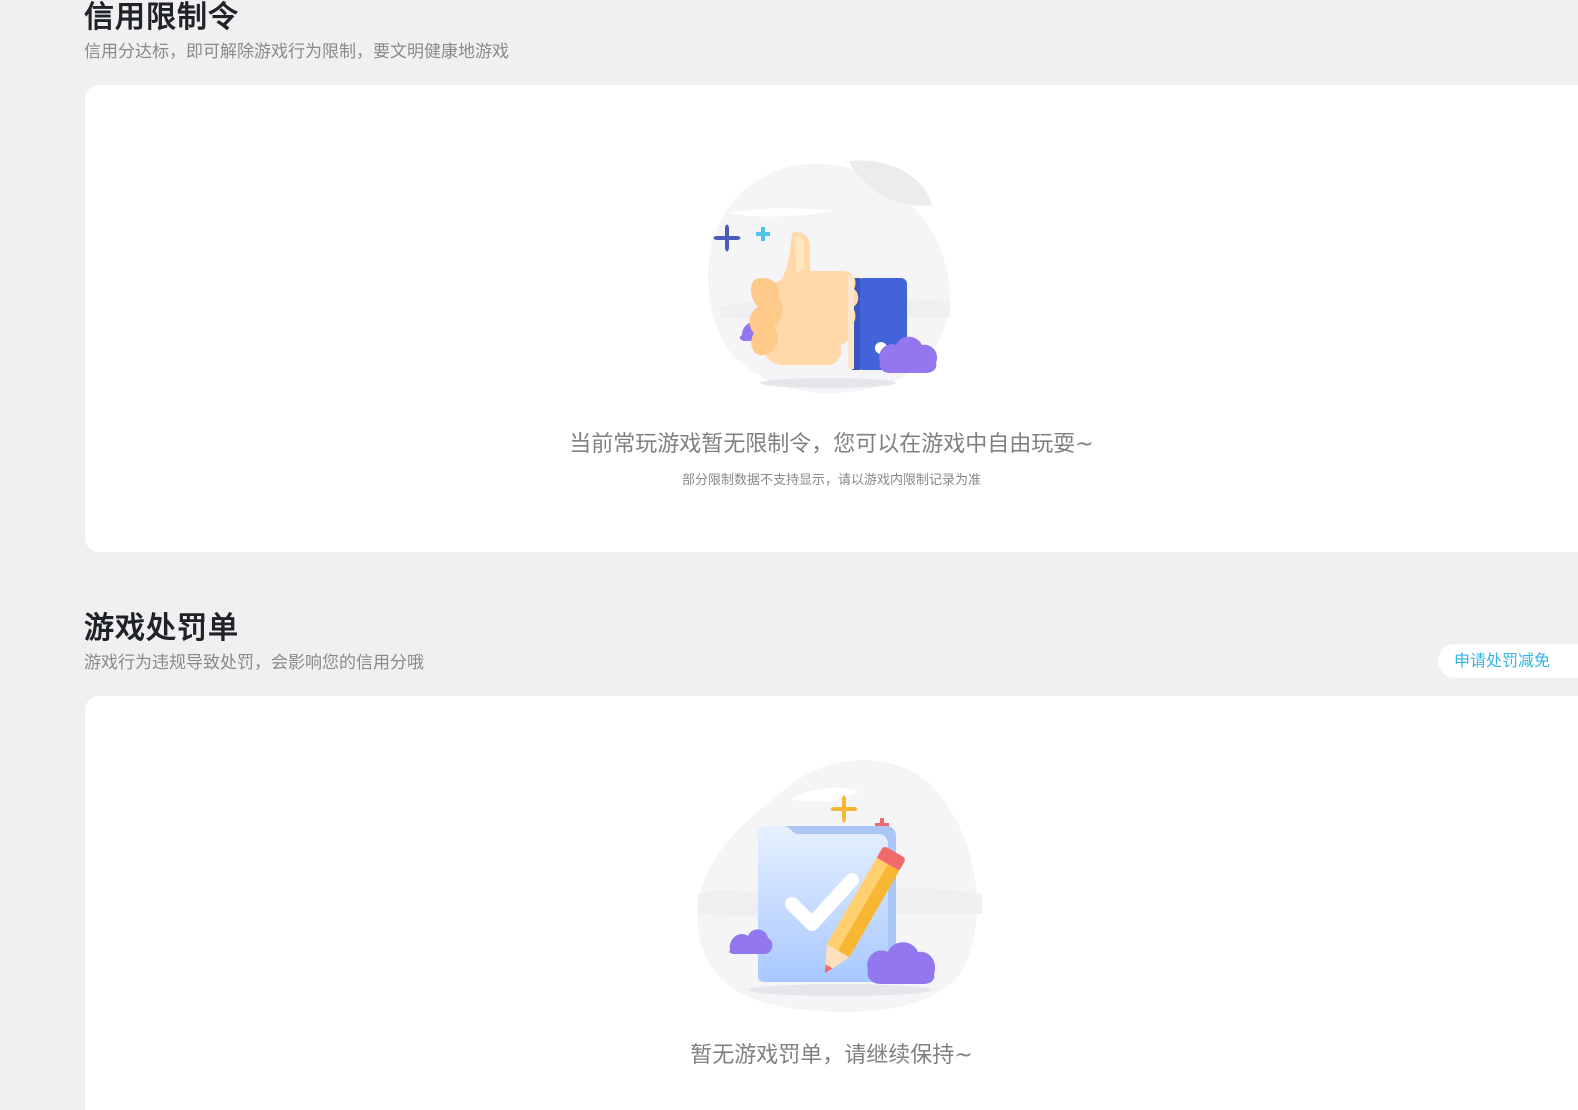  Describe the element at coordinates (1508, 661) in the screenshot. I see `apply-penalty-reduction-button: 申请处罚减免` at that location.